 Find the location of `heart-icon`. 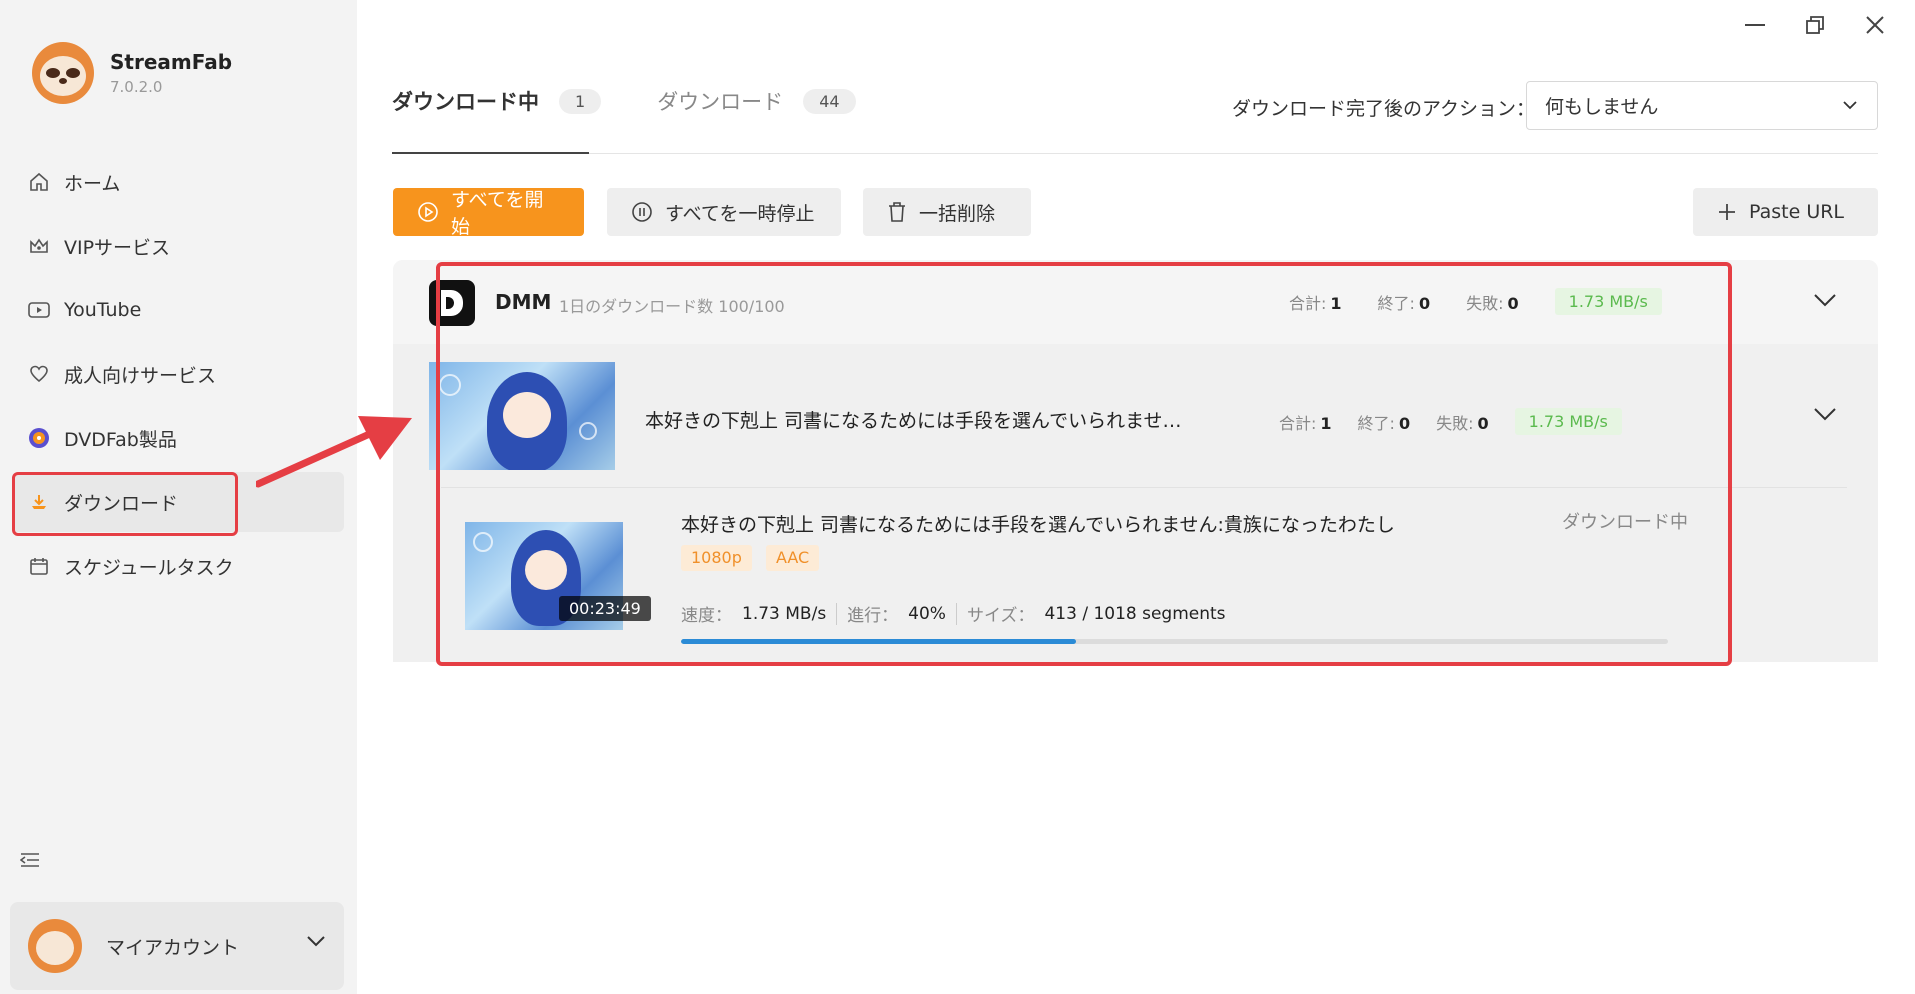

heart-icon is located at coordinates (39, 374).